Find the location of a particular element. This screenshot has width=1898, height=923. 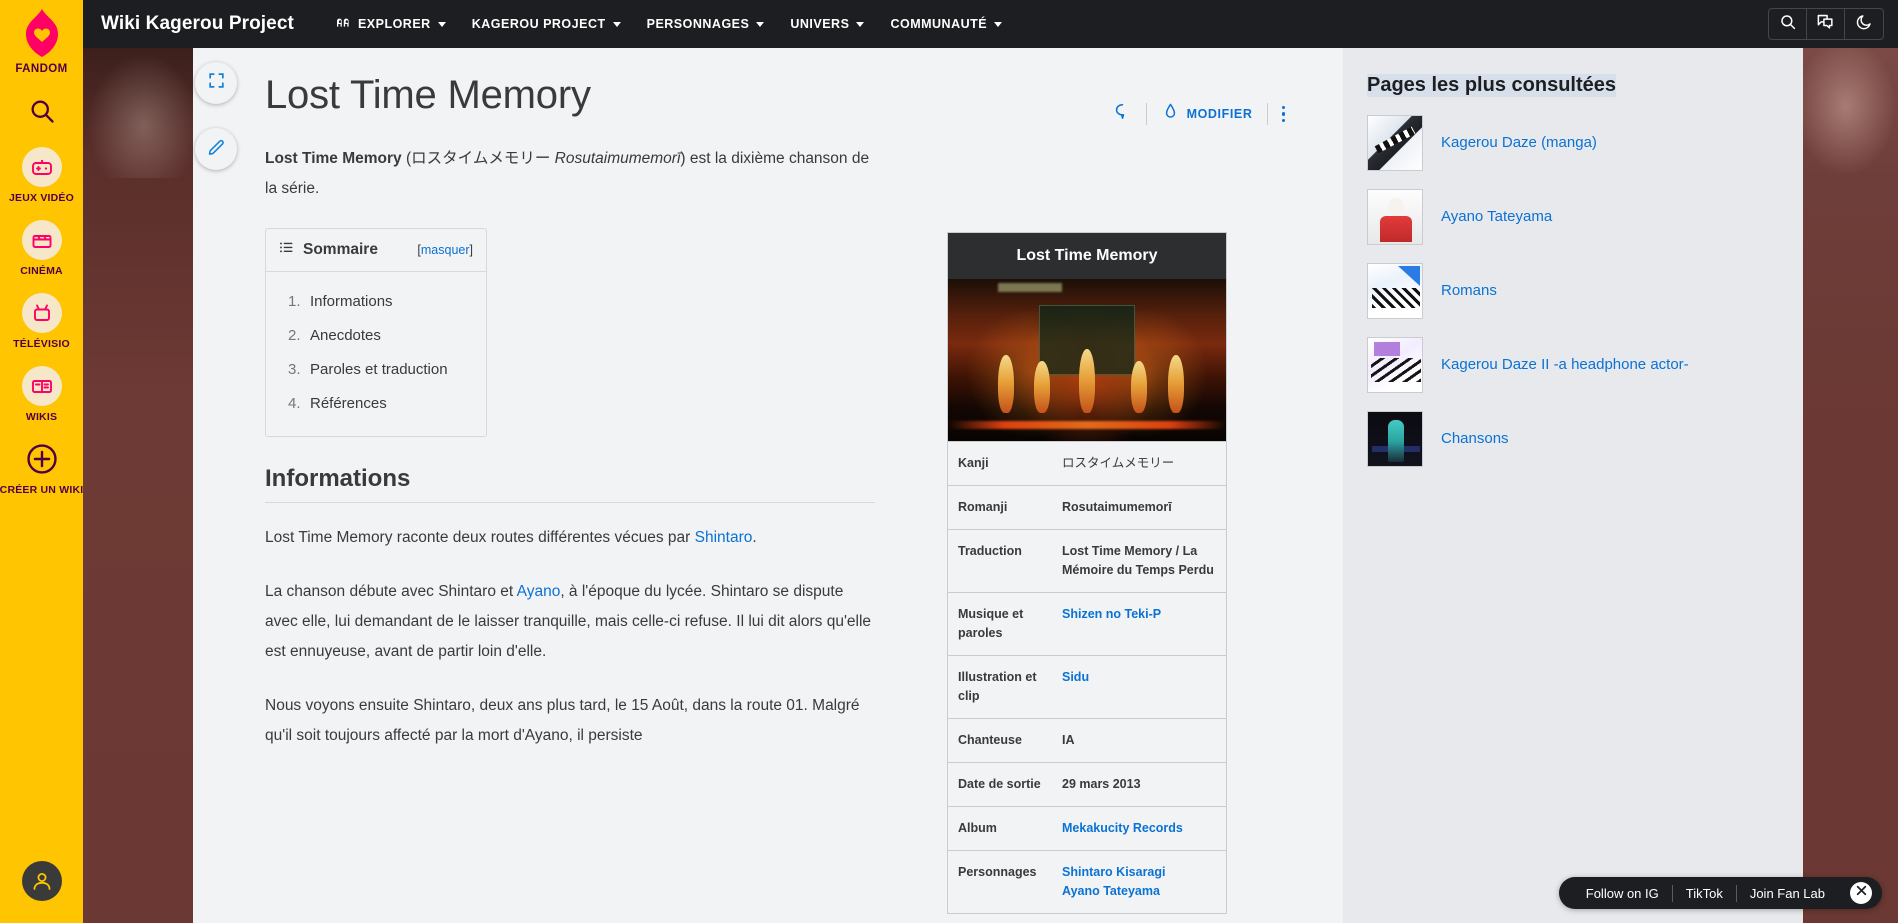

nav-communaute: COMMUNAUTÉ is located at coordinates (946, 24).